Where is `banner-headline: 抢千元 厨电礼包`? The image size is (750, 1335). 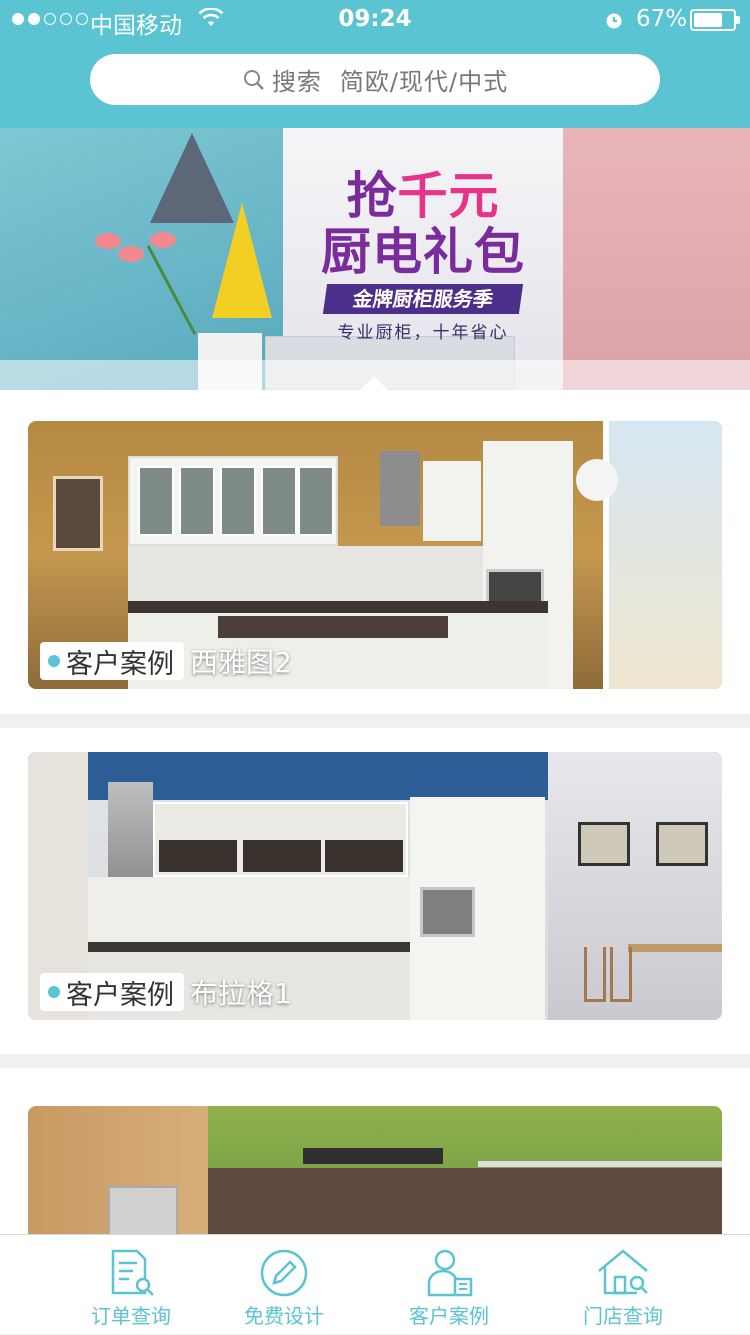 banner-headline: 抢千元 厨电礼包 is located at coordinates (423, 224).